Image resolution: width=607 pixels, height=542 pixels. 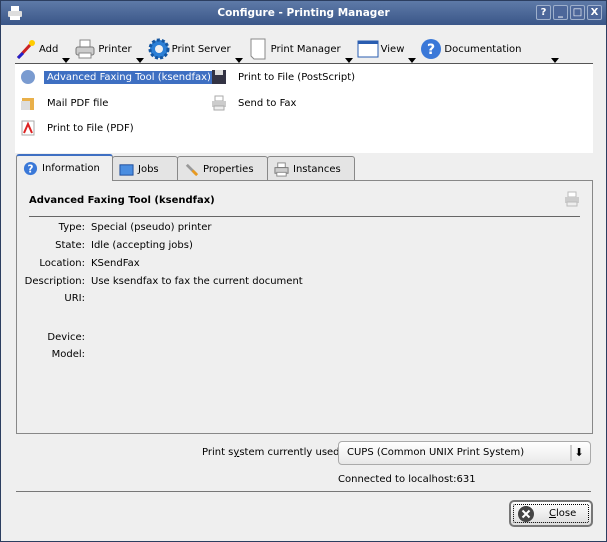 I want to click on printer-item-label: Advanced Faxing Tool (ksendfax), so click(x=129, y=77).